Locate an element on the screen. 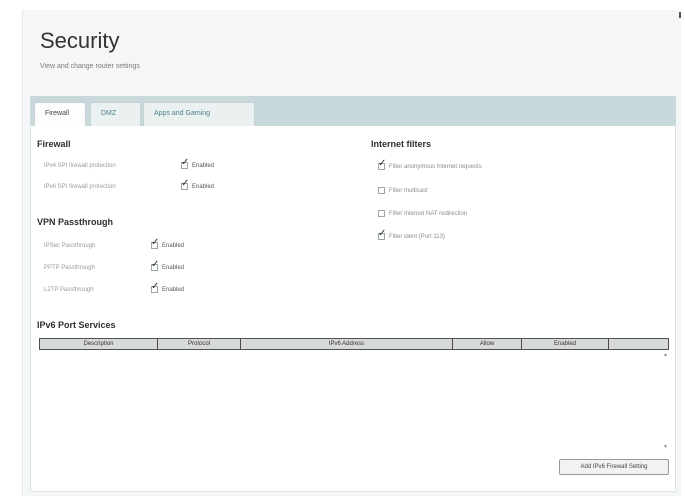  page-title: Security is located at coordinates (80, 40).